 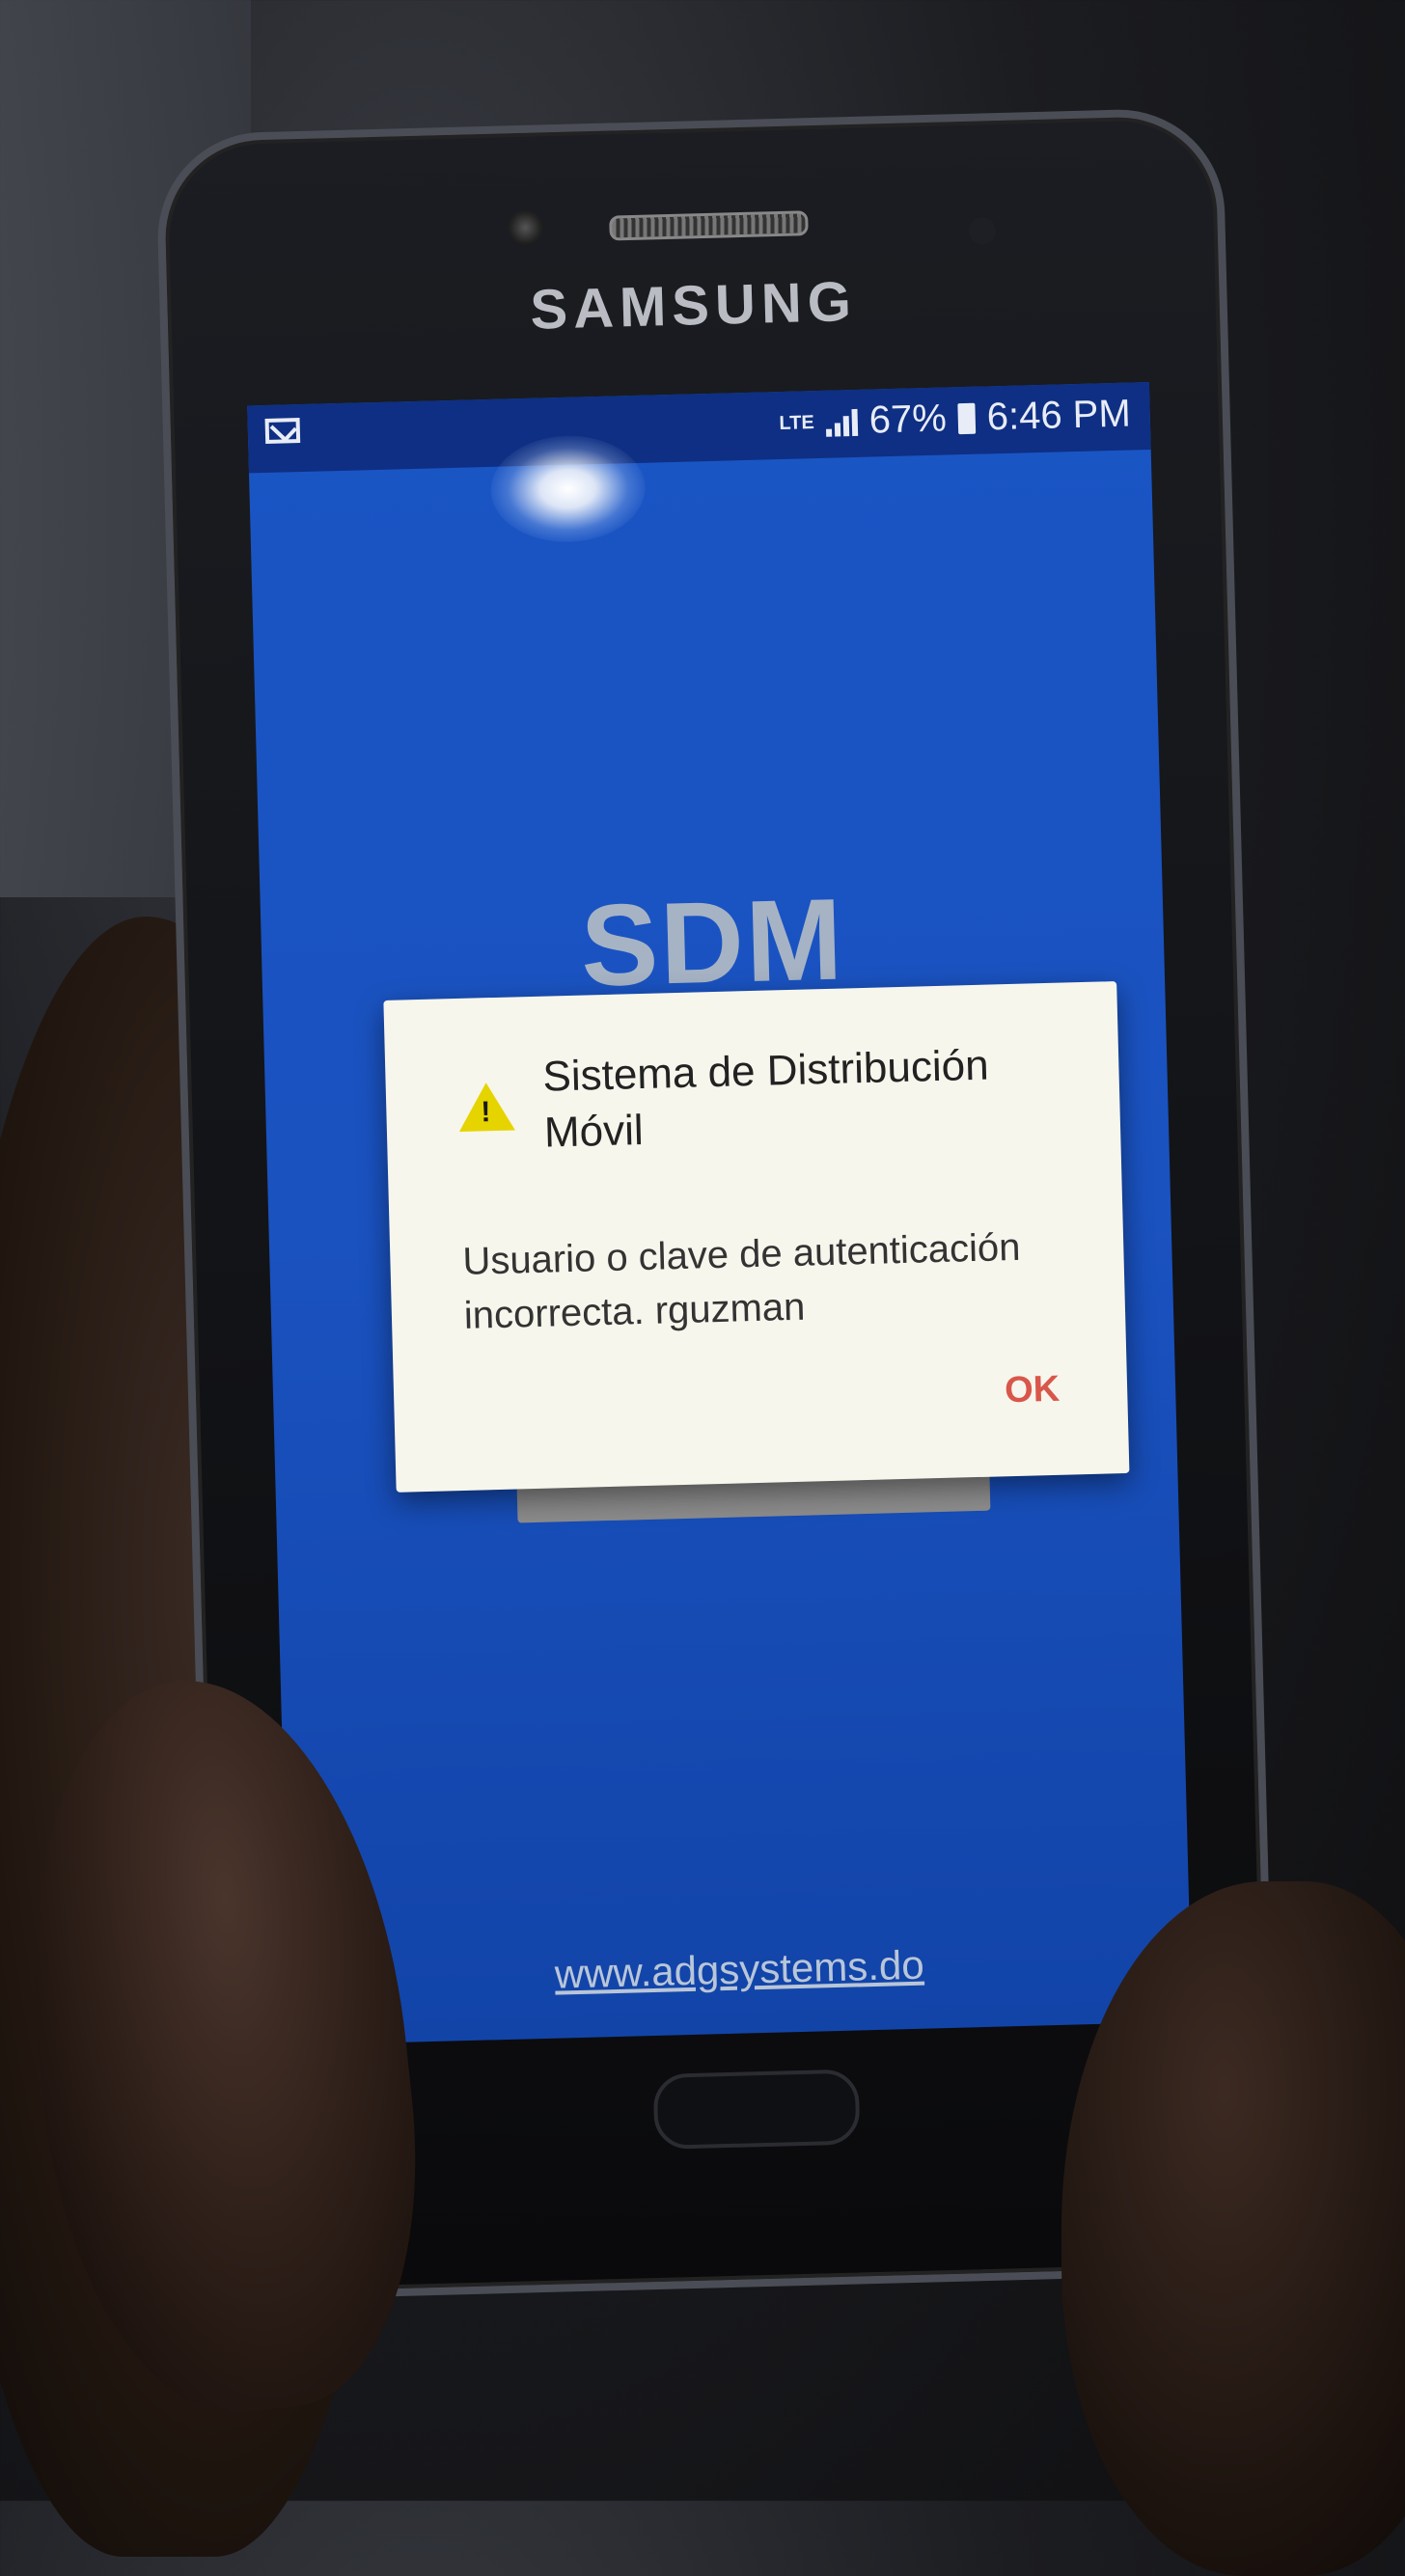 I want to click on warning-icon: !, so click(x=486, y=1107).